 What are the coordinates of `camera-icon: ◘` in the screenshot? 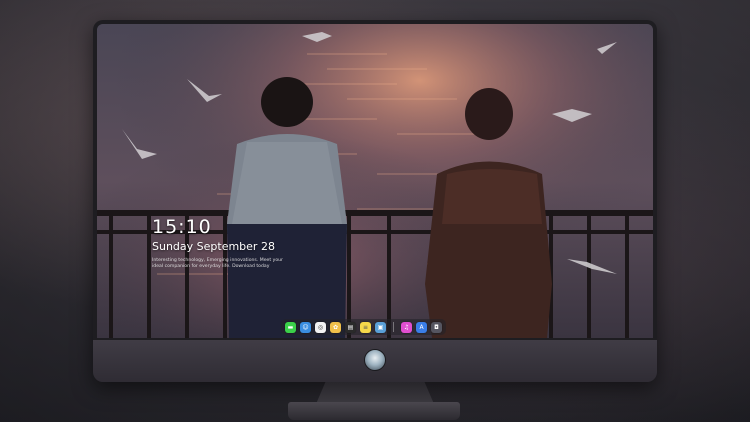 It's located at (436, 327).